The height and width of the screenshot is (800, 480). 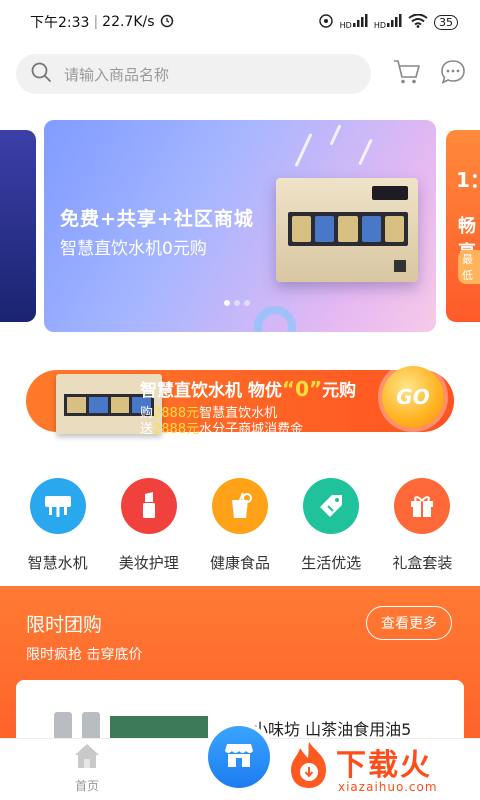 What do you see at coordinates (211, 391) in the screenshot?
I see `promo-title-prefix: 智慧直饮水机 物优` at bounding box center [211, 391].